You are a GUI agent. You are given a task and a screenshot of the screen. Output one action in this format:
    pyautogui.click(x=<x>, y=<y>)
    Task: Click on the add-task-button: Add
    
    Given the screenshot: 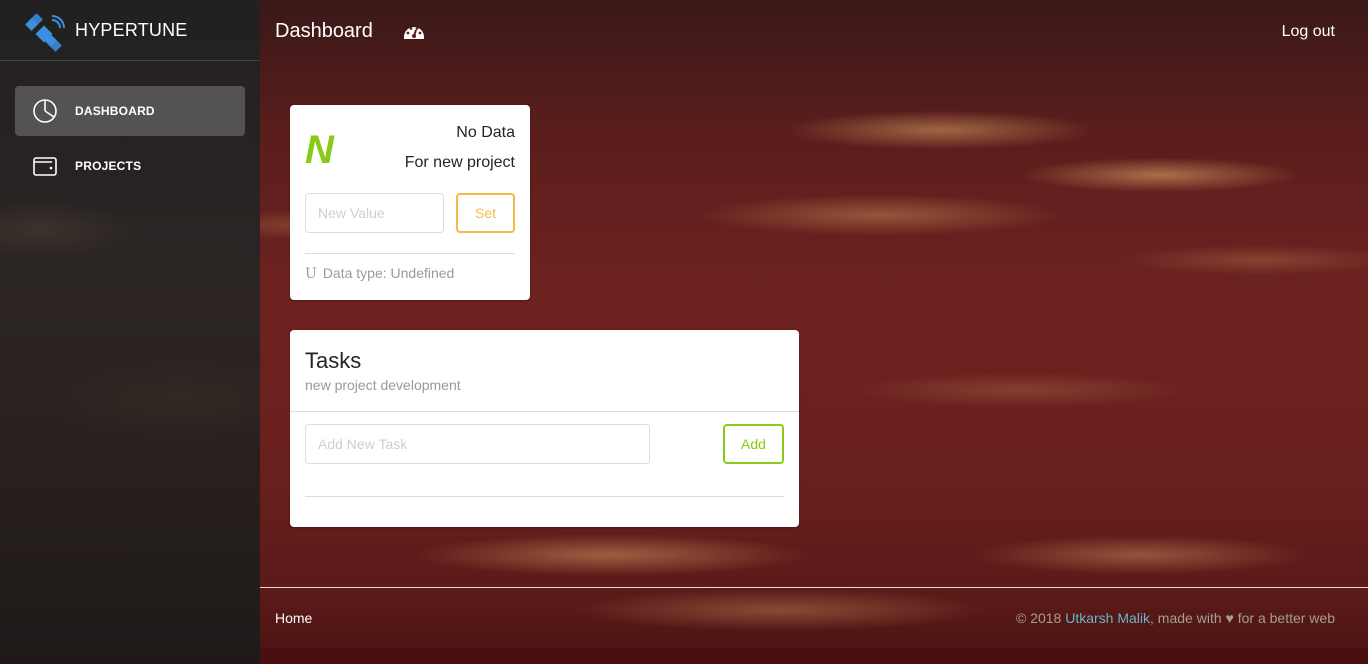 What is the action you would take?
    pyautogui.click(x=753, y=444)
    